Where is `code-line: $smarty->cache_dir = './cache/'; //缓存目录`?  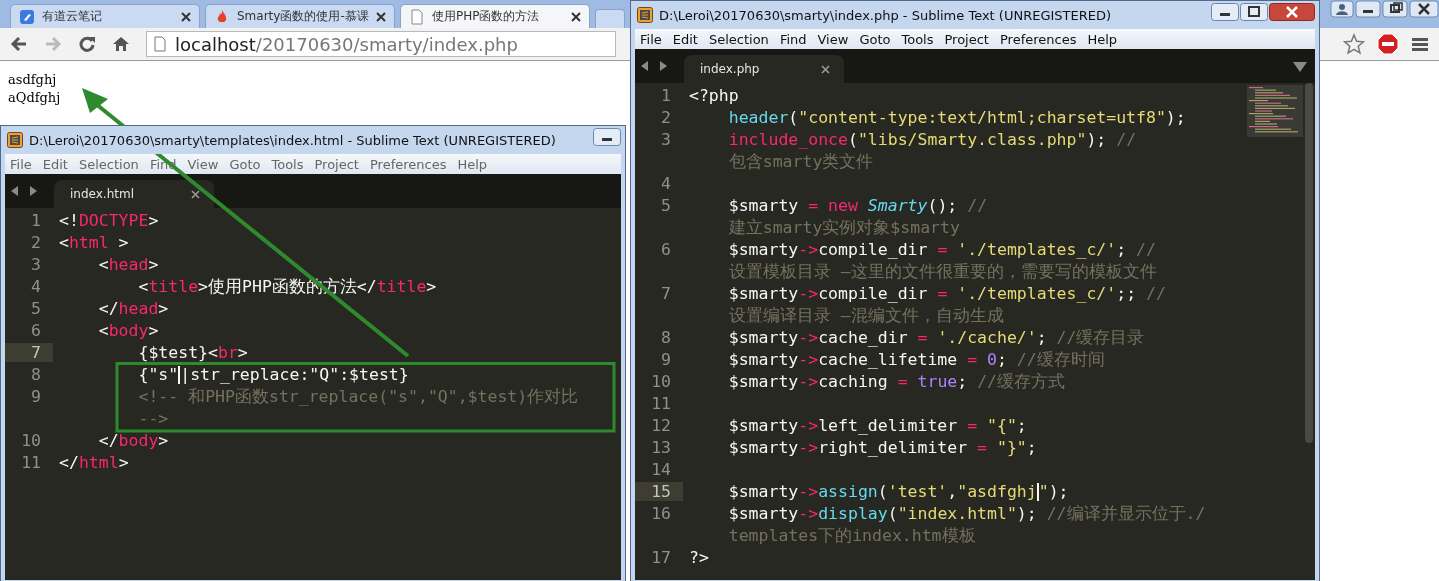 code-line: $smarty->cache_dir = './cache/'; //缓存目录 is located at coordinates (936, 337).